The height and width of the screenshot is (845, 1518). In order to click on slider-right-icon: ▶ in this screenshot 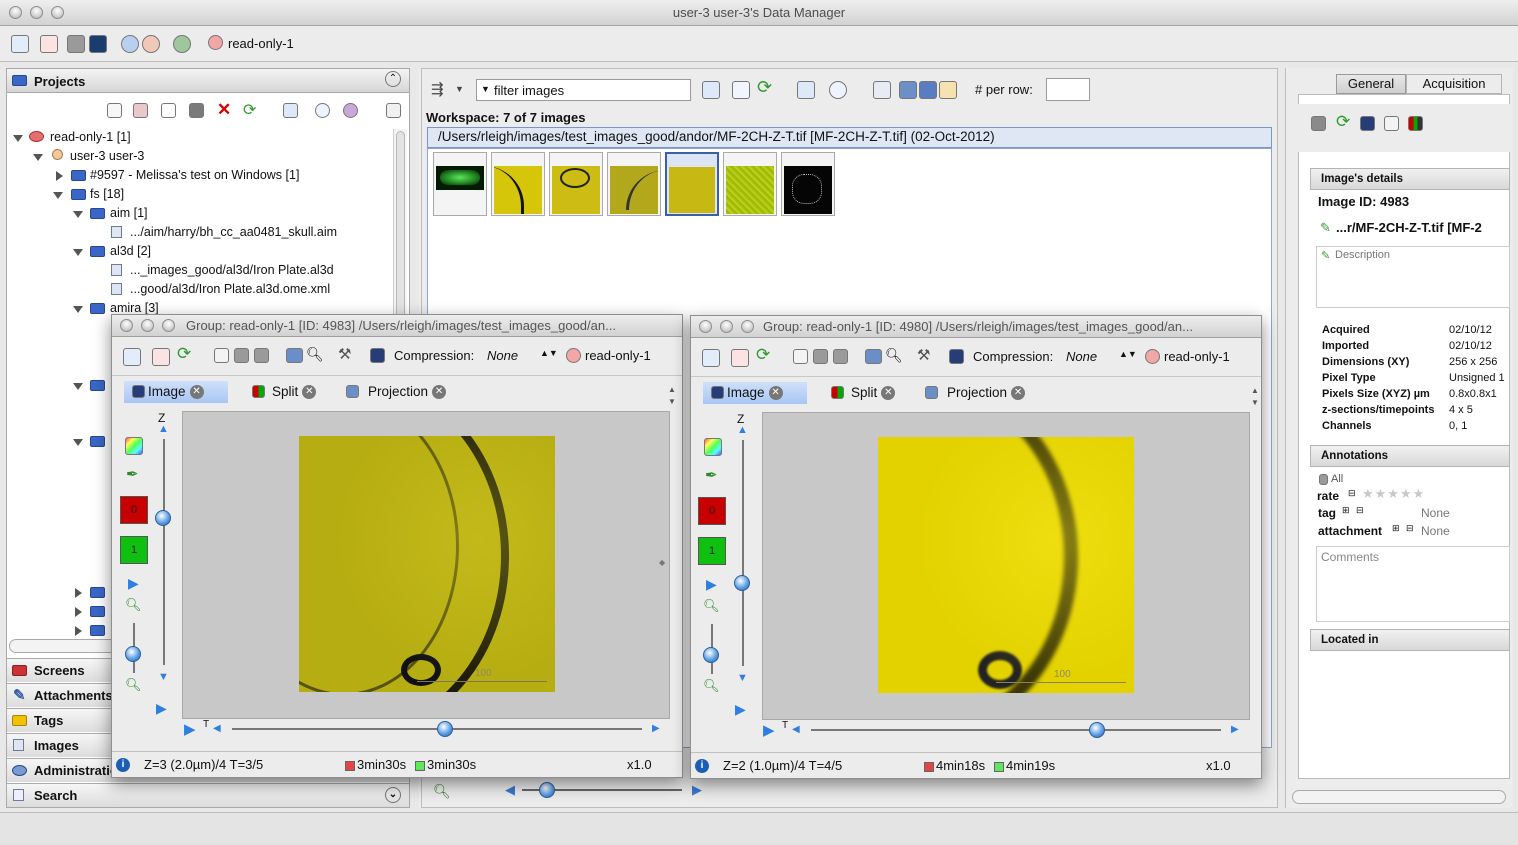, I will do `click(697, 790)`.